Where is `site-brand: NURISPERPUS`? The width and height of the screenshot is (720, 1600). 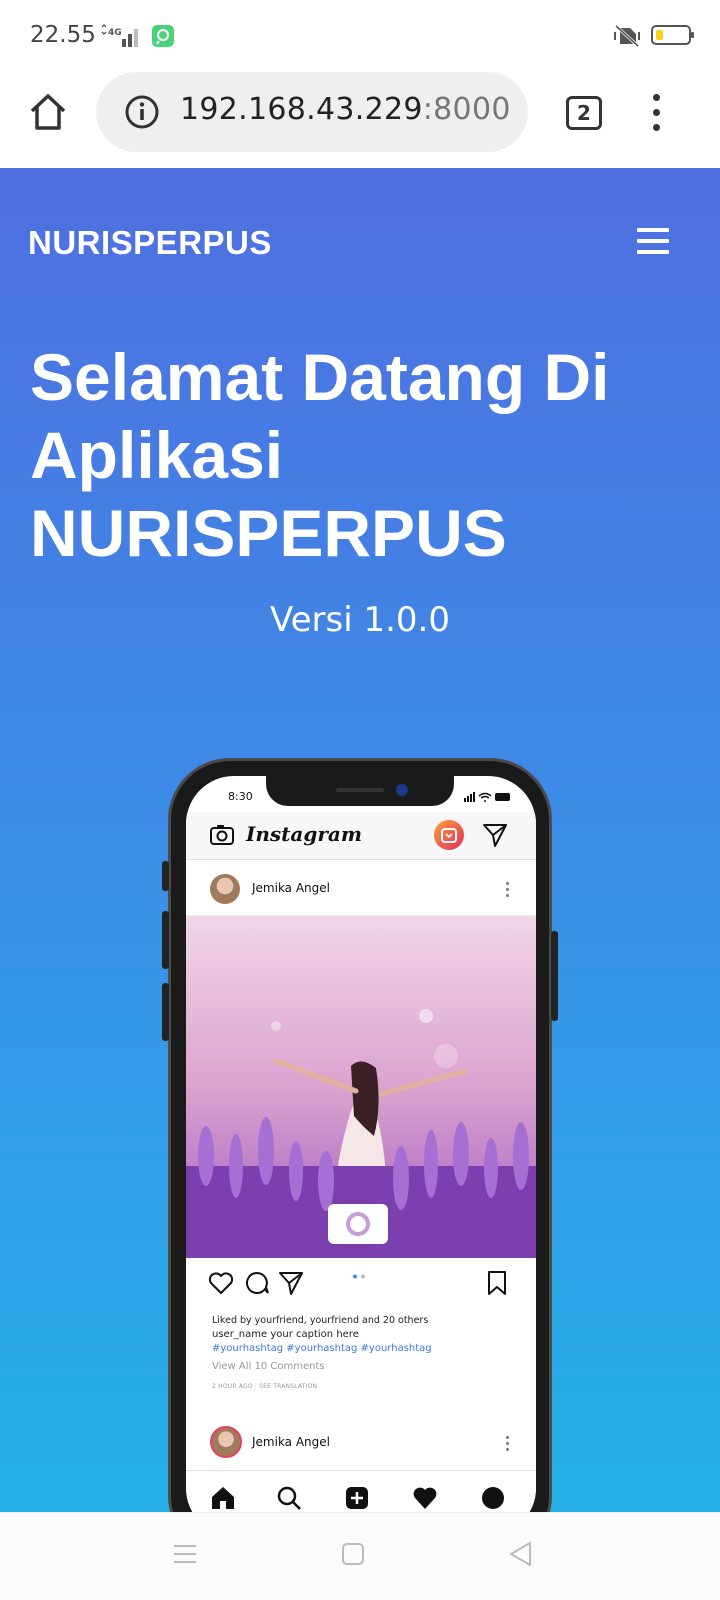
site-brand: NURISPERPUS is located at coordinates (150, 243).